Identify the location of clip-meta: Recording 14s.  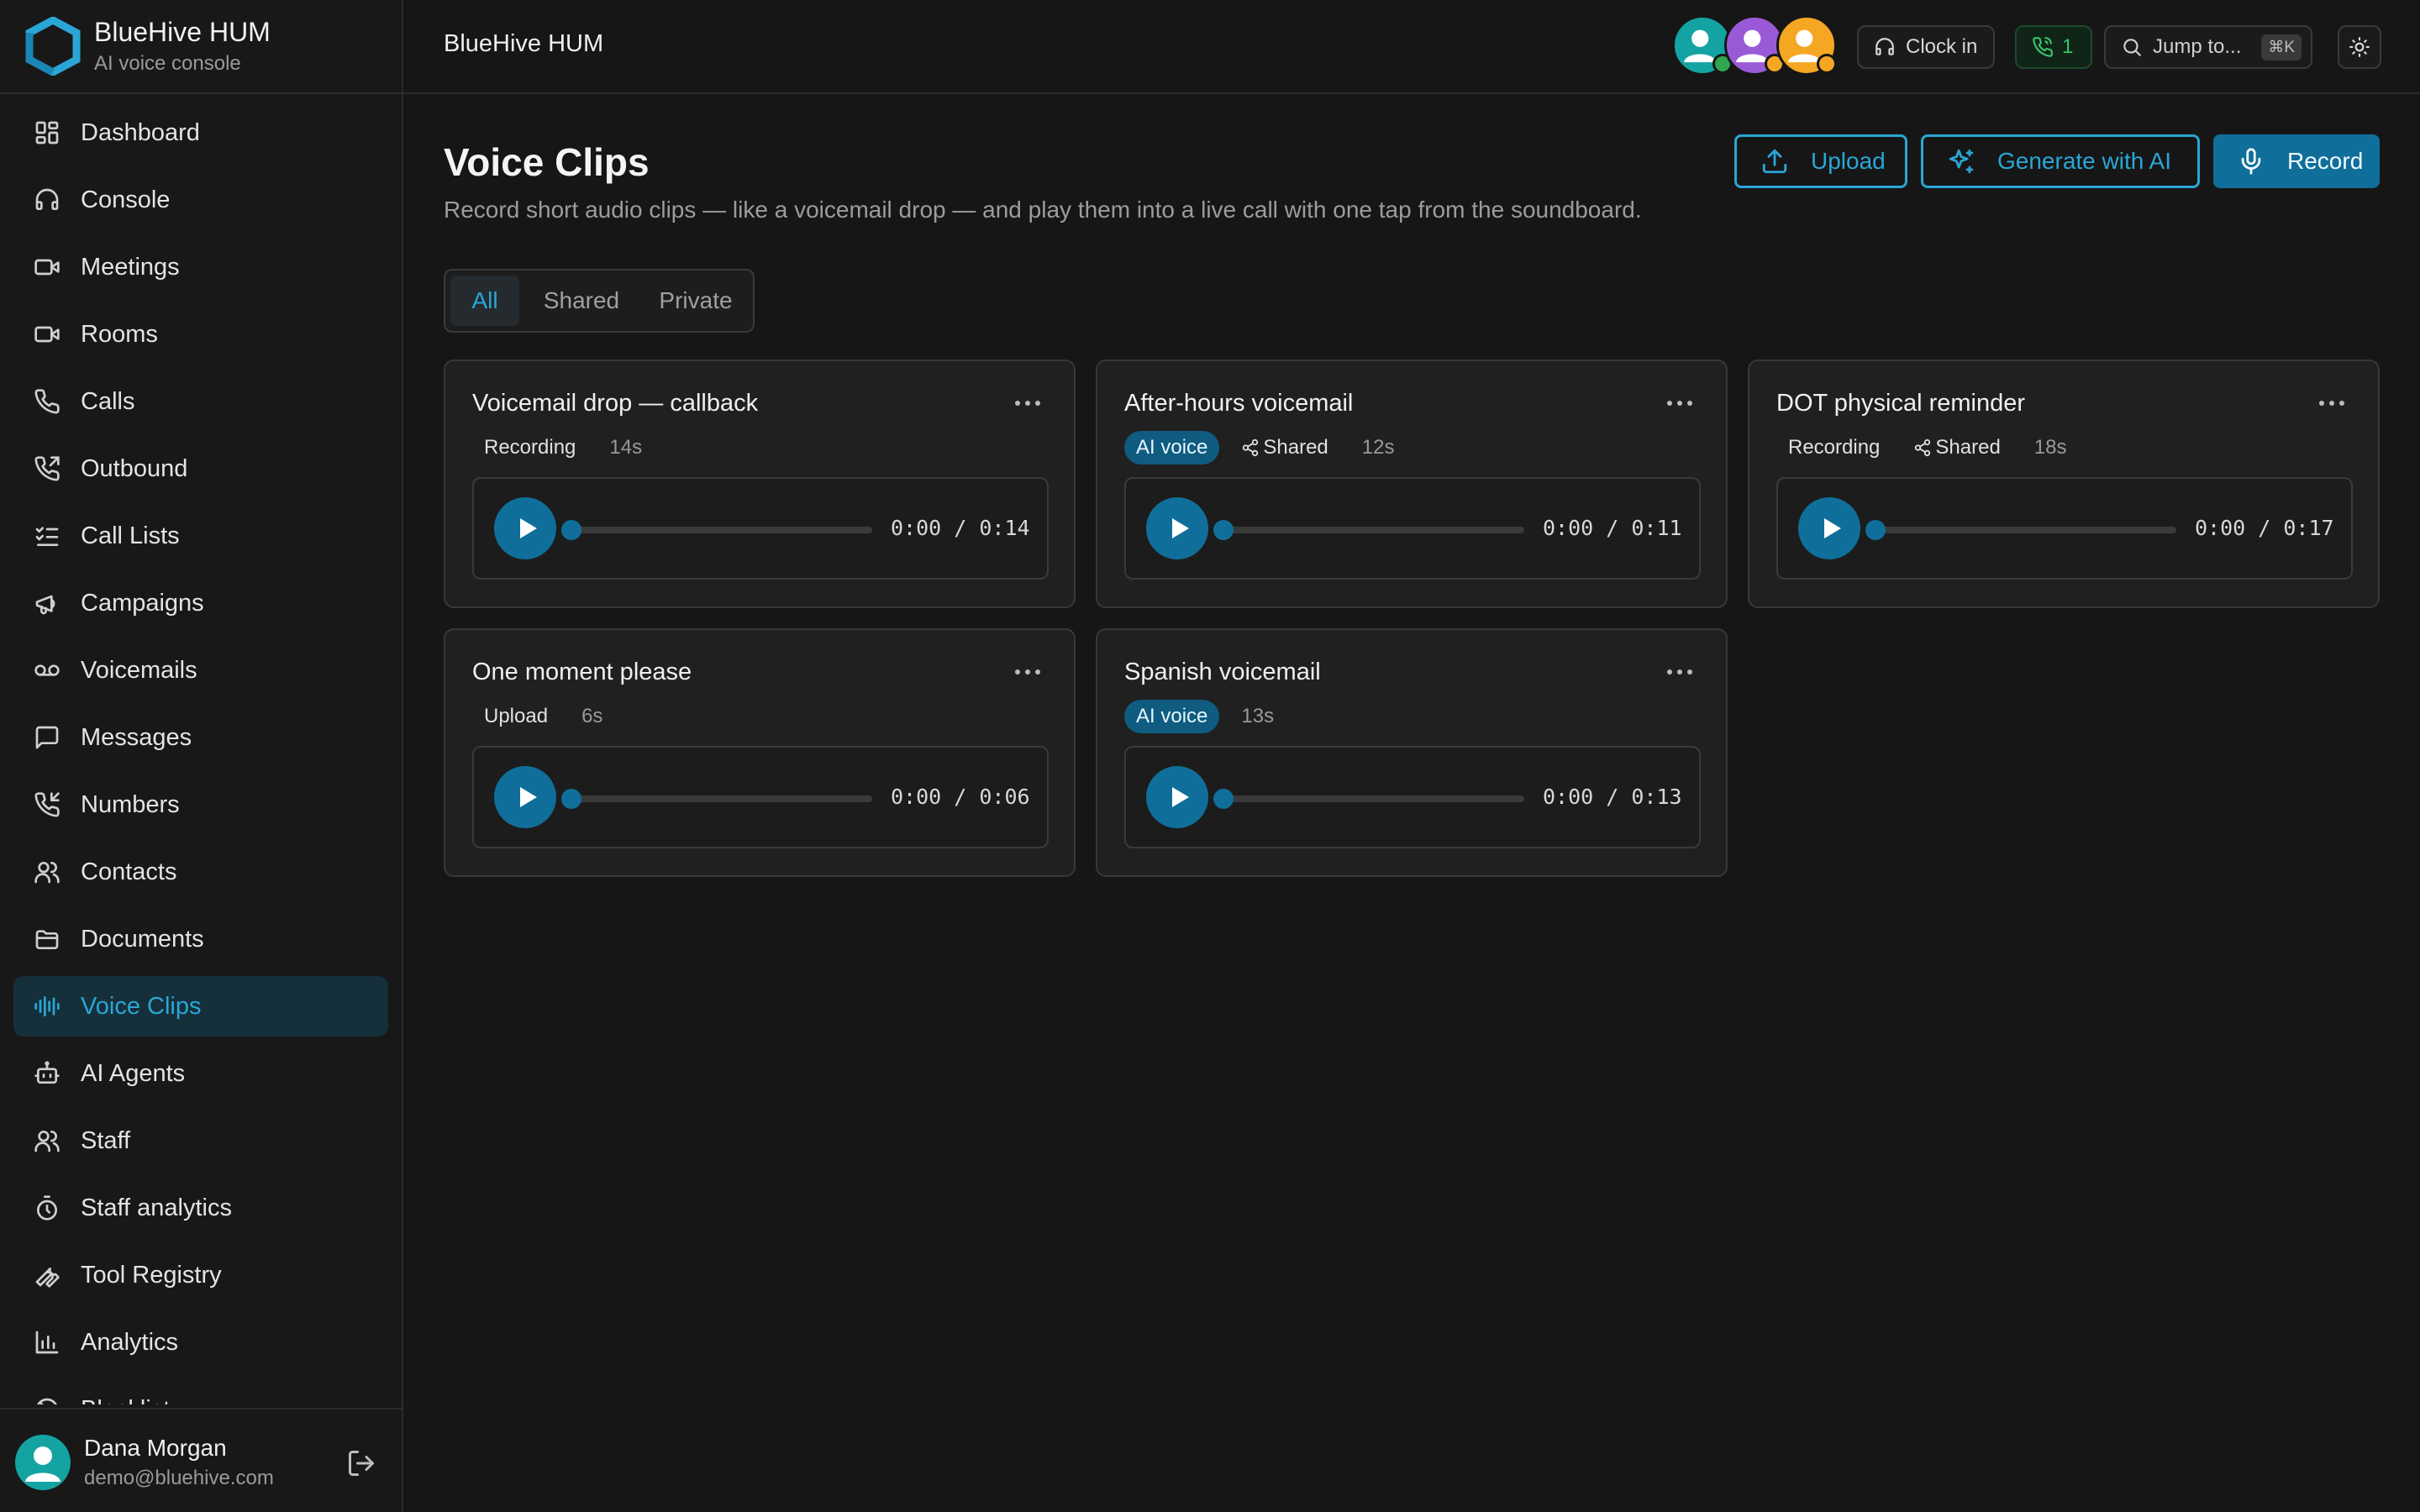
(557, 447).